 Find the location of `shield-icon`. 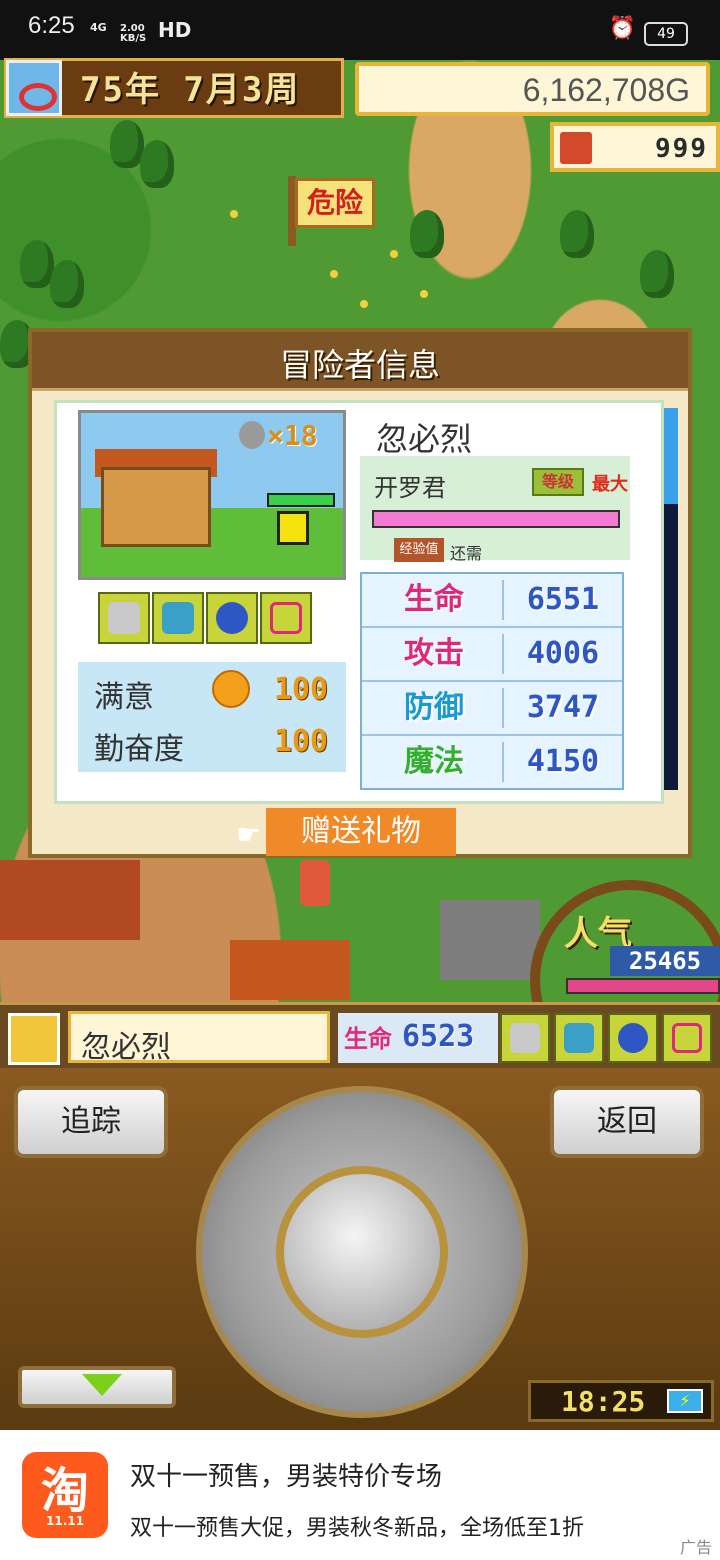

shield-icon is located at coordinates (633, 1038).